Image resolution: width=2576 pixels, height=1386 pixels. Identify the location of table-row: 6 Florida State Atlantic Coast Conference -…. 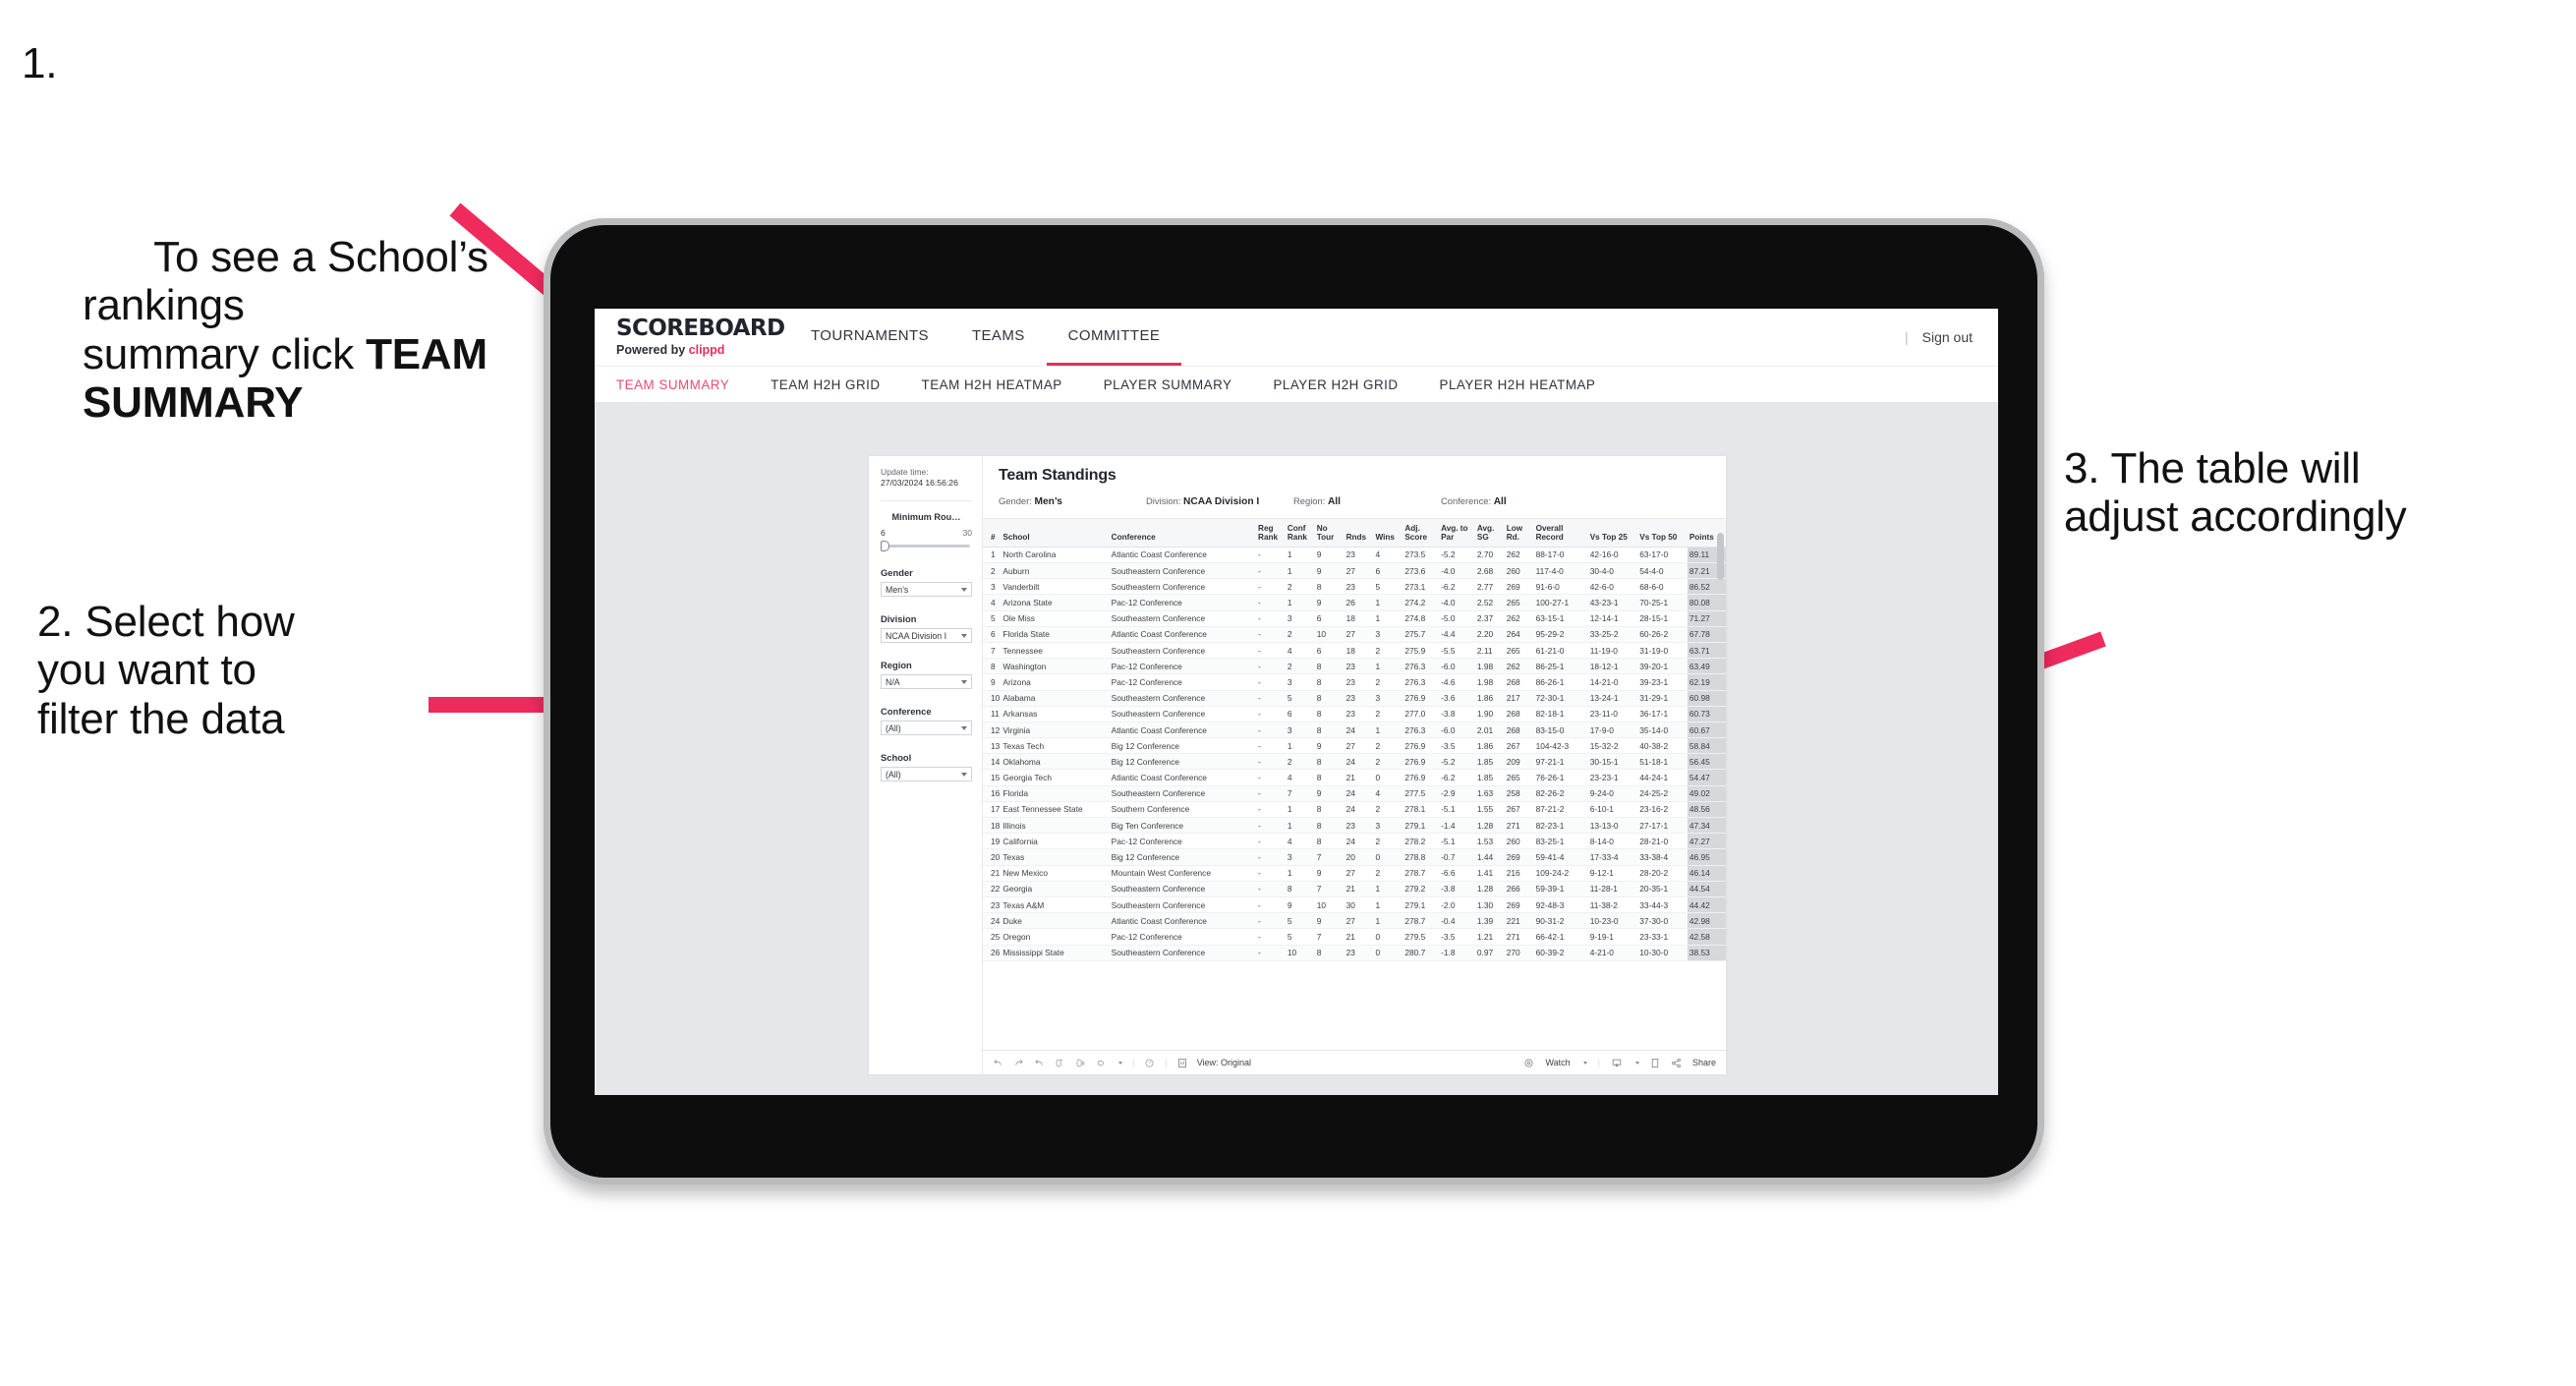
(1354, 634).